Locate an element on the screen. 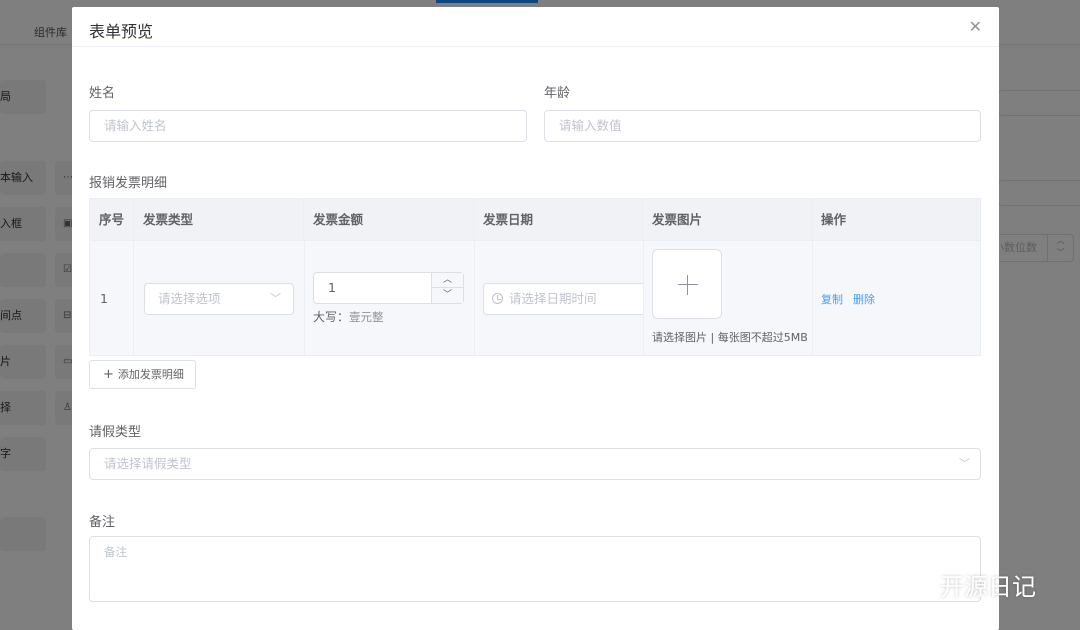 The image size is (1080, 630). invoice-type-select: 请选择选项 ﹀ is located at coordinates (219, 299).